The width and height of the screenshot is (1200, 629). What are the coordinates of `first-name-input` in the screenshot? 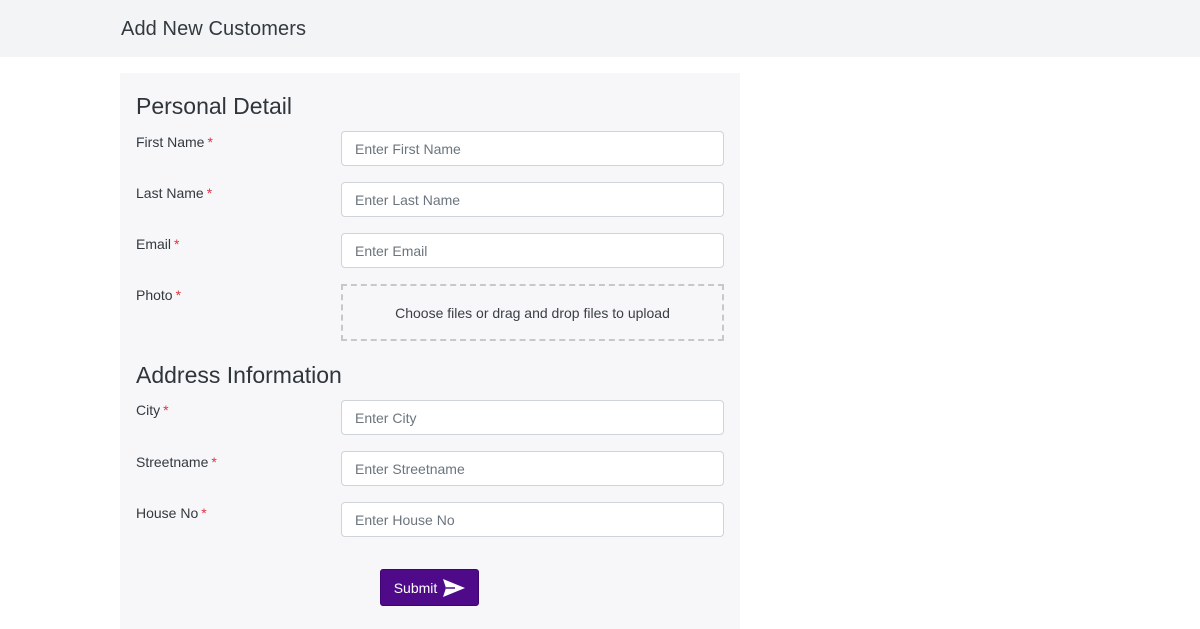 It's located at (532, 148).